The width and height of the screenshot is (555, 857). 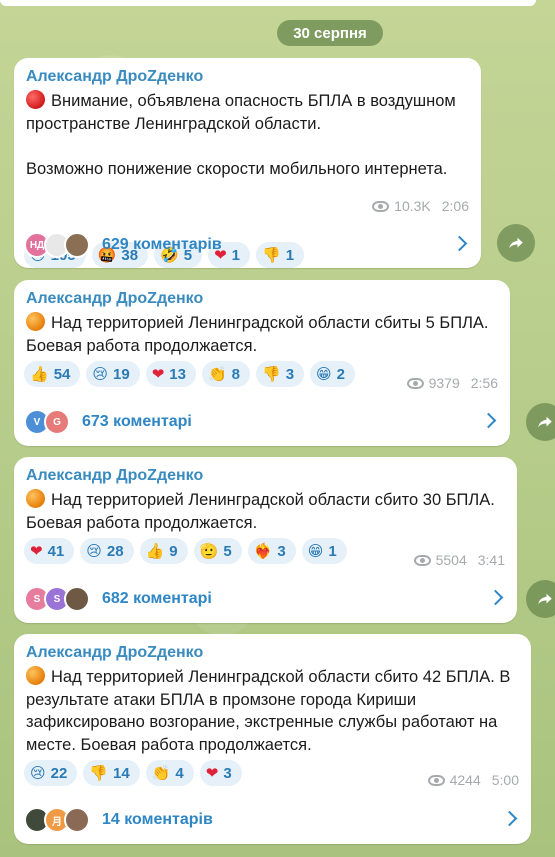 What do you see at coordinates (57, 599) in the screenshot?
I see `commenter-avatars: S S` at bounding box center [57, 599].